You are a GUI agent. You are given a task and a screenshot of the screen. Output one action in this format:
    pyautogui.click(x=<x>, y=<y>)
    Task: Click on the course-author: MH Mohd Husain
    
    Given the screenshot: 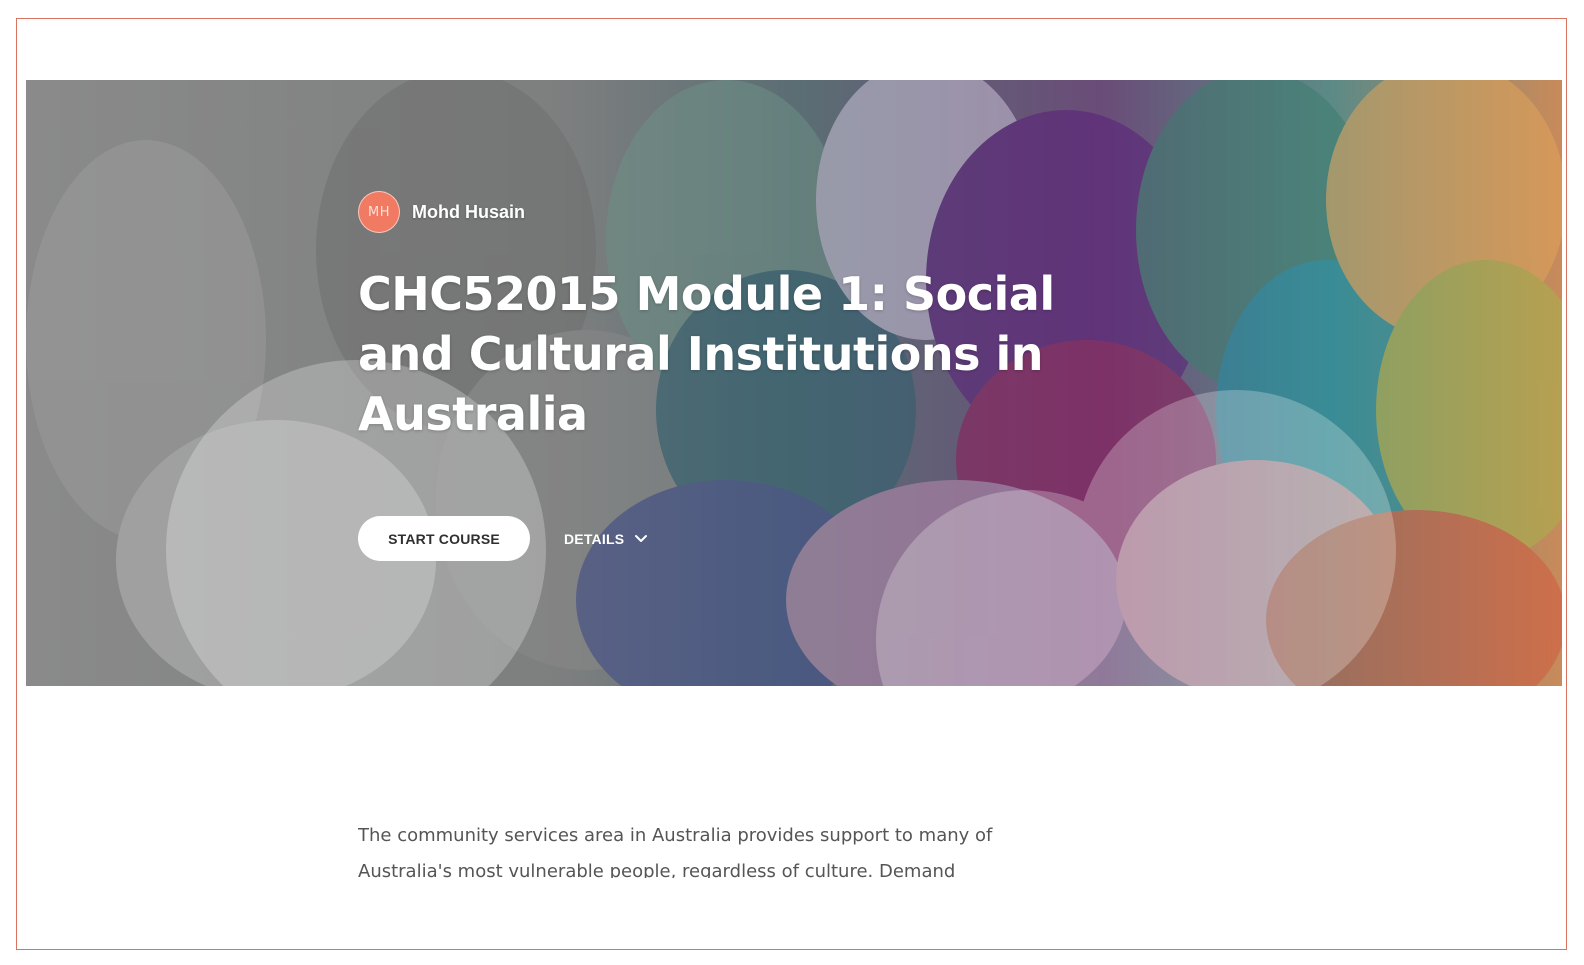 What is the action you would take?
    pyautogui.click(x=718, y=212)
    